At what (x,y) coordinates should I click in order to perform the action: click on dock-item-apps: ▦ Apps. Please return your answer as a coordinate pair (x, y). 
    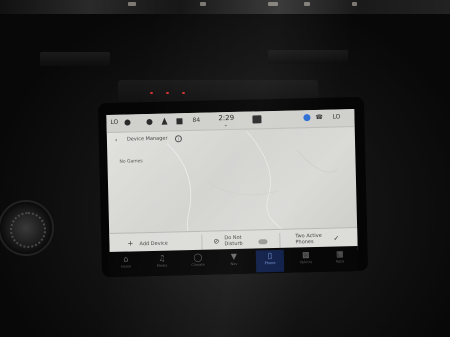
    Looking at the image, I should click on (340, 259).